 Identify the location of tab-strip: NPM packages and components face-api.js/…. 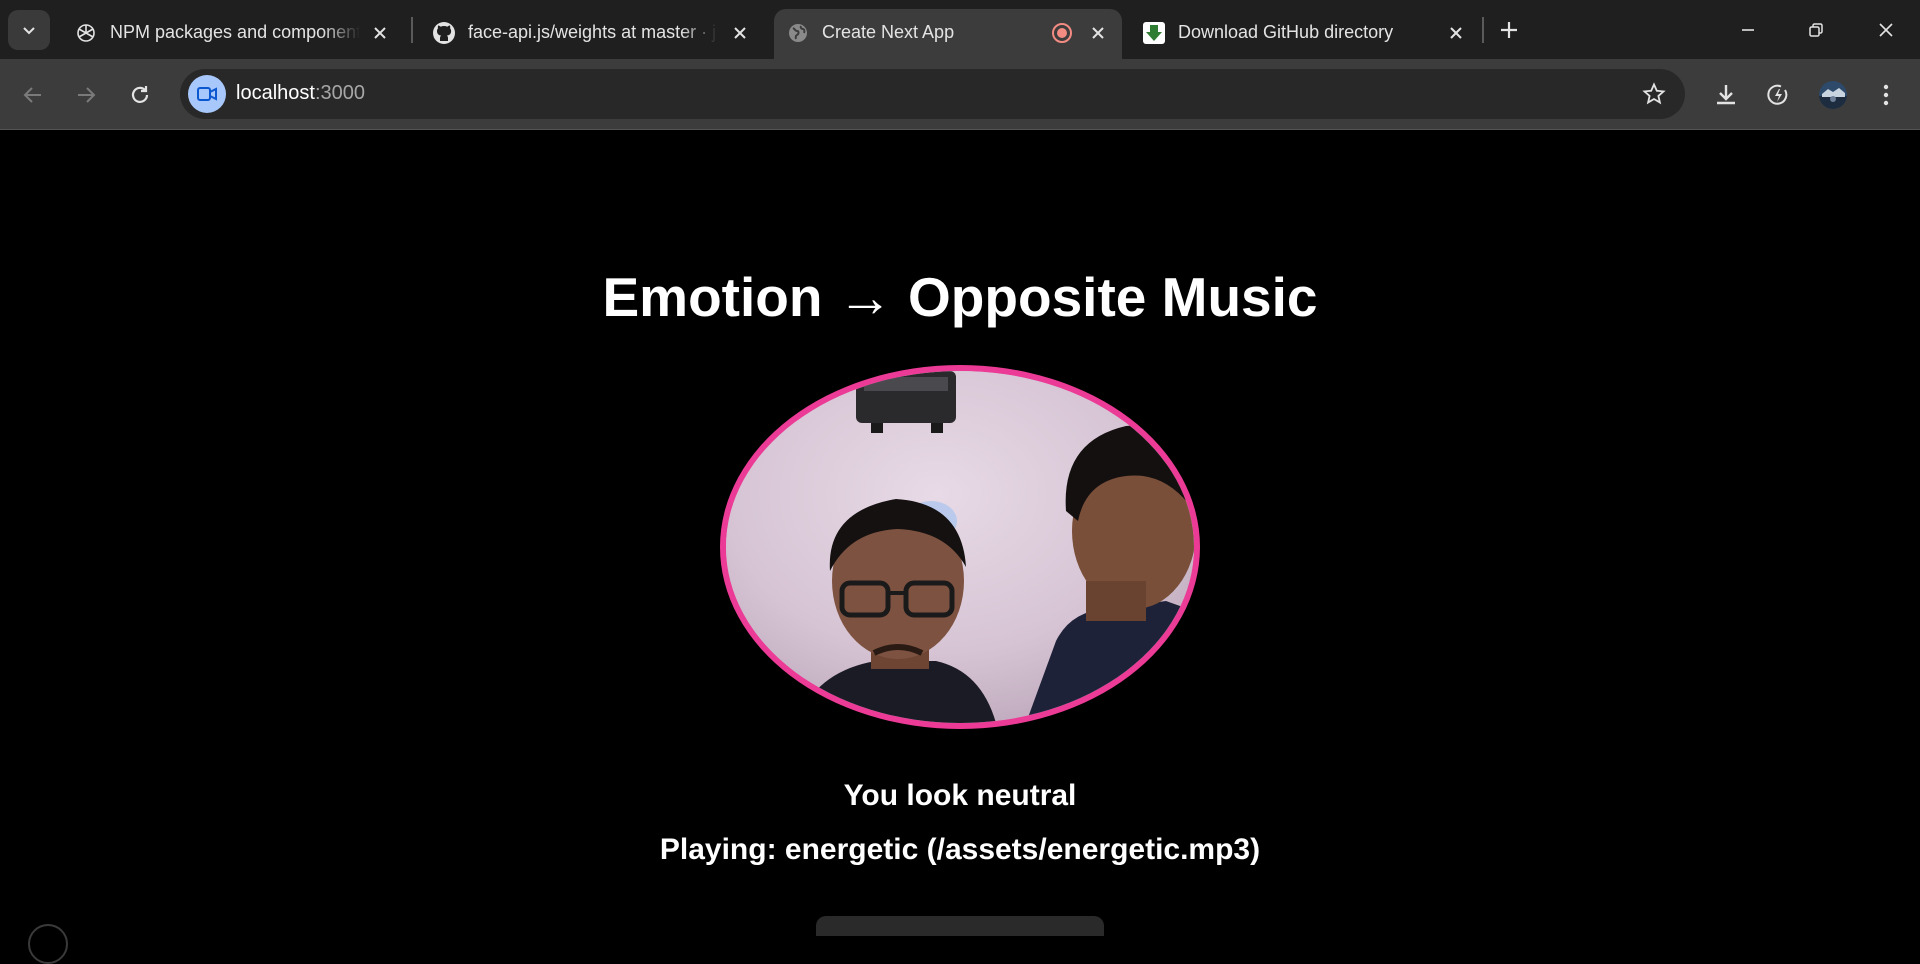
(960, 29).